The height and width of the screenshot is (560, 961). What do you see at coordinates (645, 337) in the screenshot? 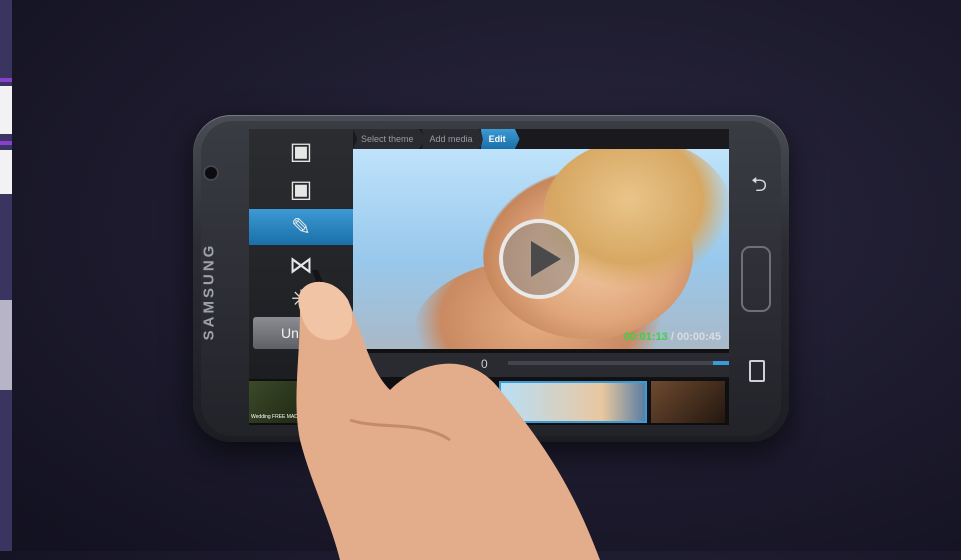
I see `timecode-current: 00:01:13` at bounding box center [645, 337].